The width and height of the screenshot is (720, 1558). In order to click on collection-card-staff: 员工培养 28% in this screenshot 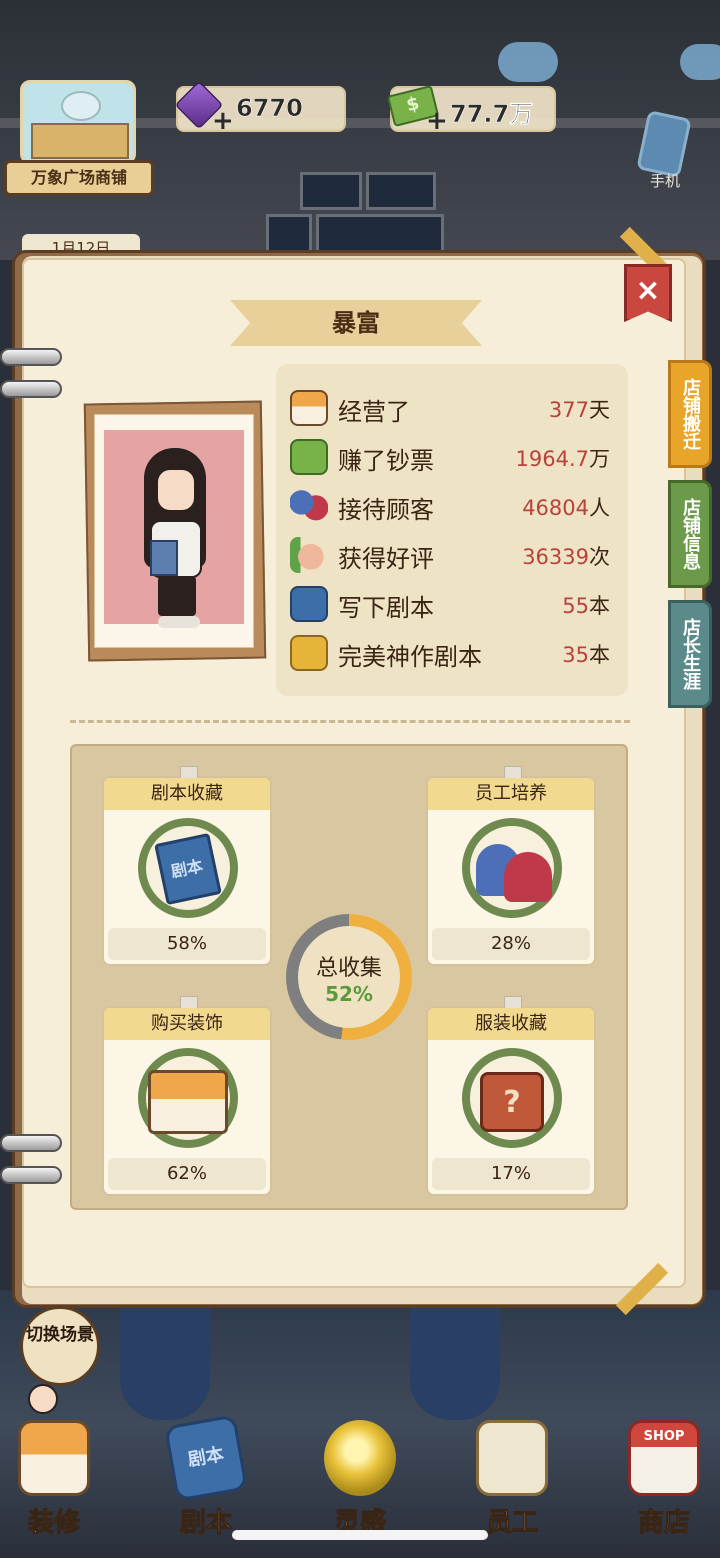, I will do `click(511, 866)`.